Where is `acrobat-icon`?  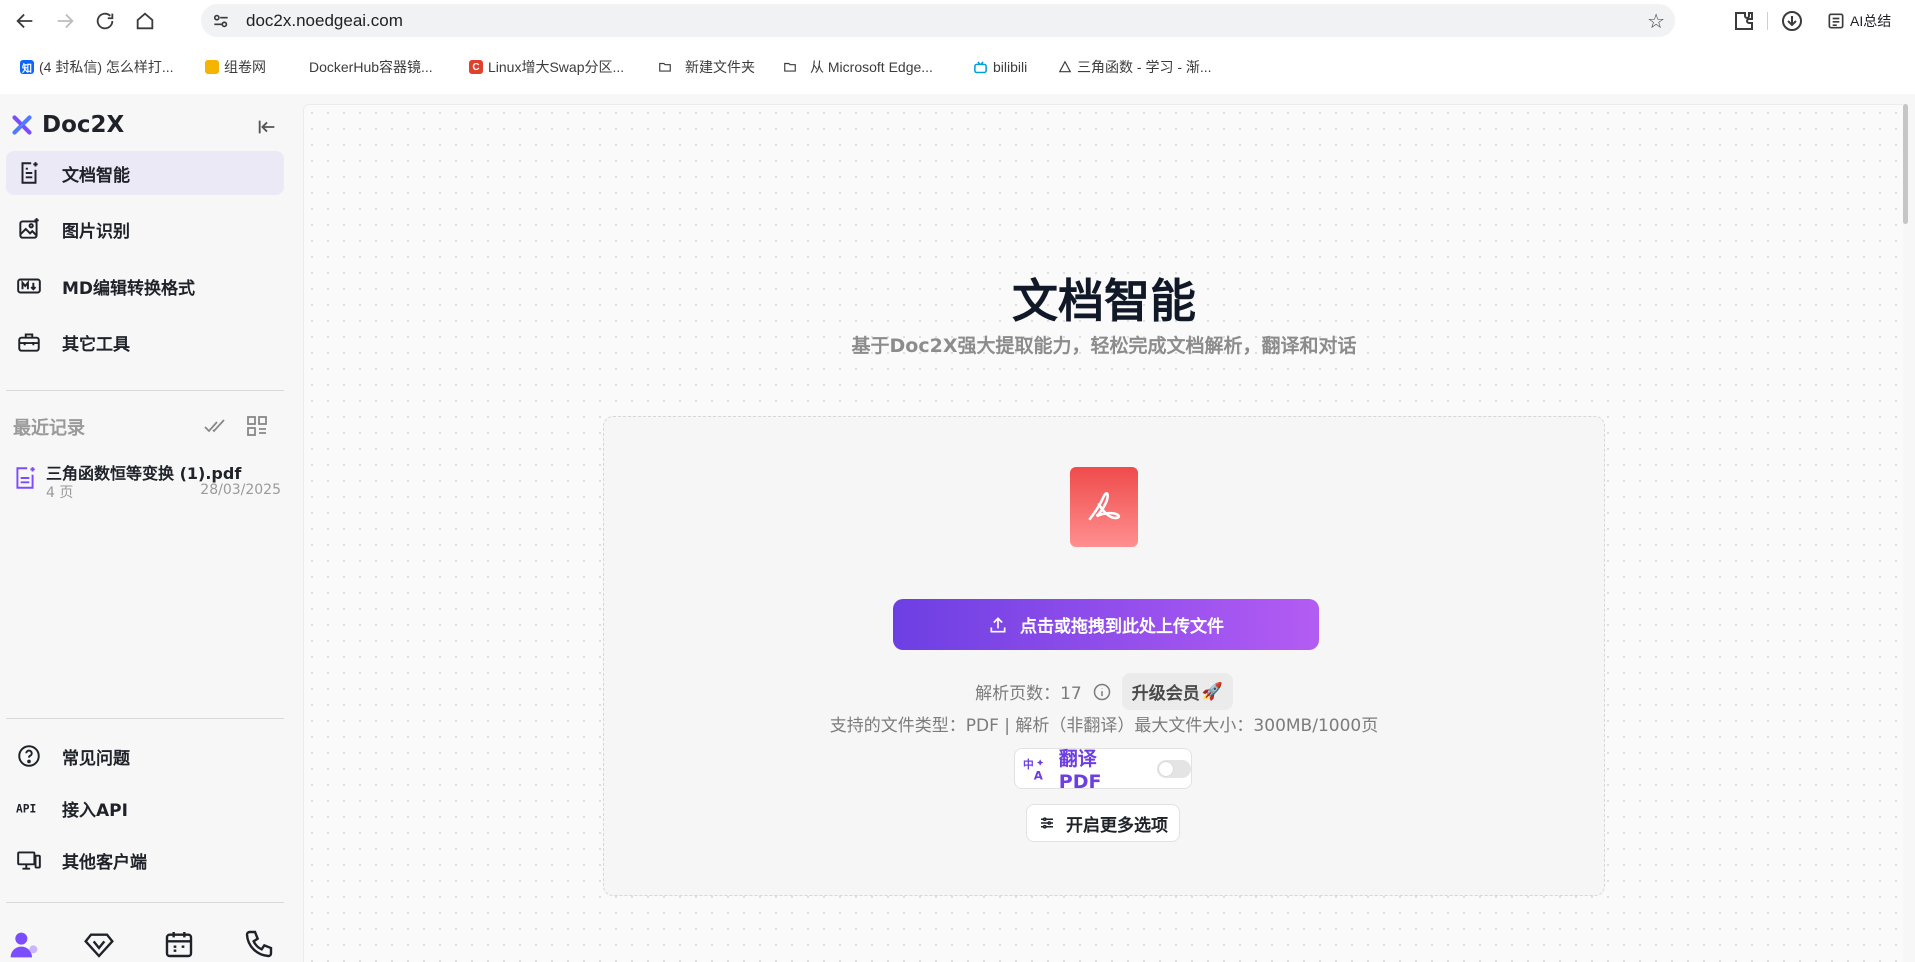 acrobat-icon is located at coordinates (1104, 506).